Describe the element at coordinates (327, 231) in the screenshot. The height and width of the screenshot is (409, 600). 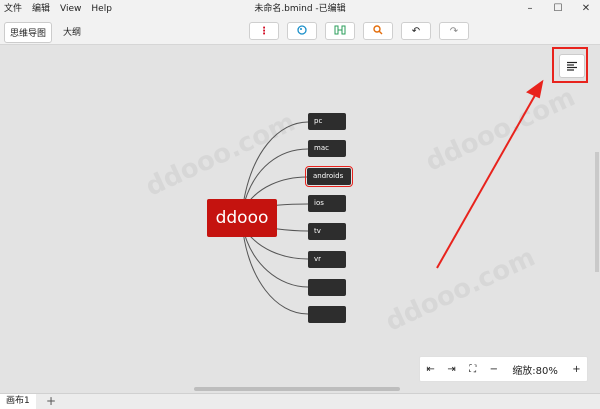
I see `topic-tv: tv` at that location.